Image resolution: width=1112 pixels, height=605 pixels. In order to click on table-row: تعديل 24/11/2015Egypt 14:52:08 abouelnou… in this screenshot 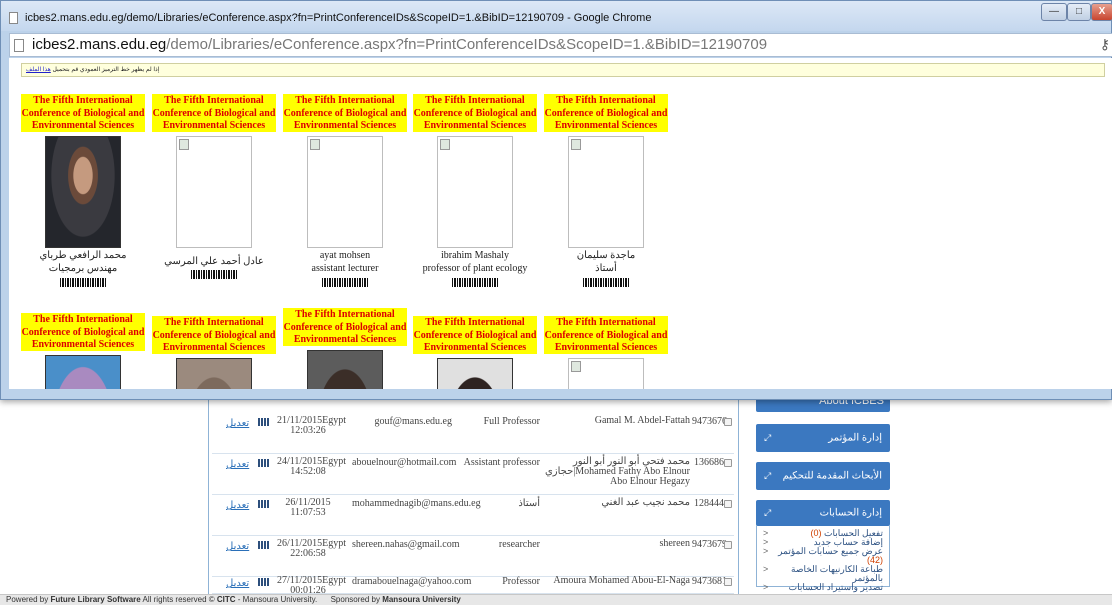, I will do `click(473, 475)`.